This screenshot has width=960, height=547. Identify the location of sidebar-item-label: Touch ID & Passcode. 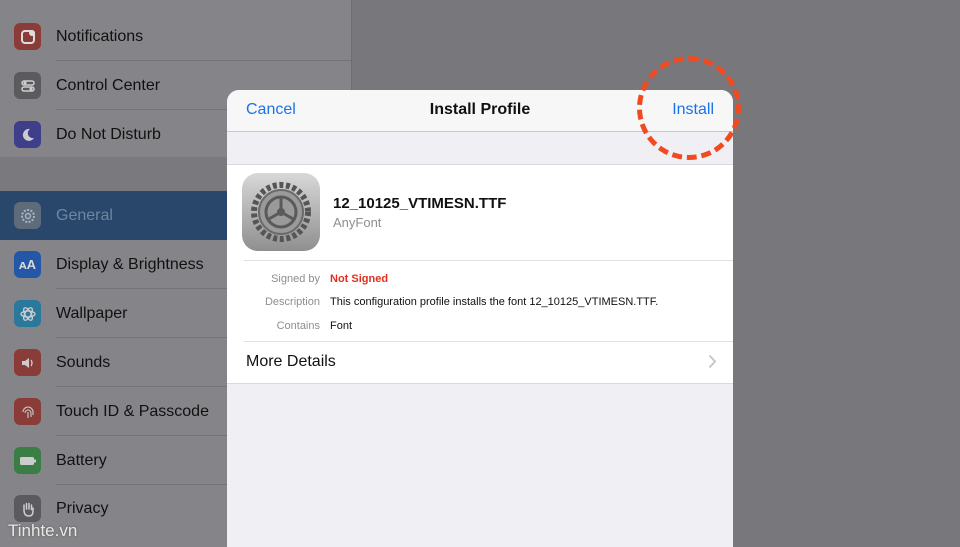
(132, 411).